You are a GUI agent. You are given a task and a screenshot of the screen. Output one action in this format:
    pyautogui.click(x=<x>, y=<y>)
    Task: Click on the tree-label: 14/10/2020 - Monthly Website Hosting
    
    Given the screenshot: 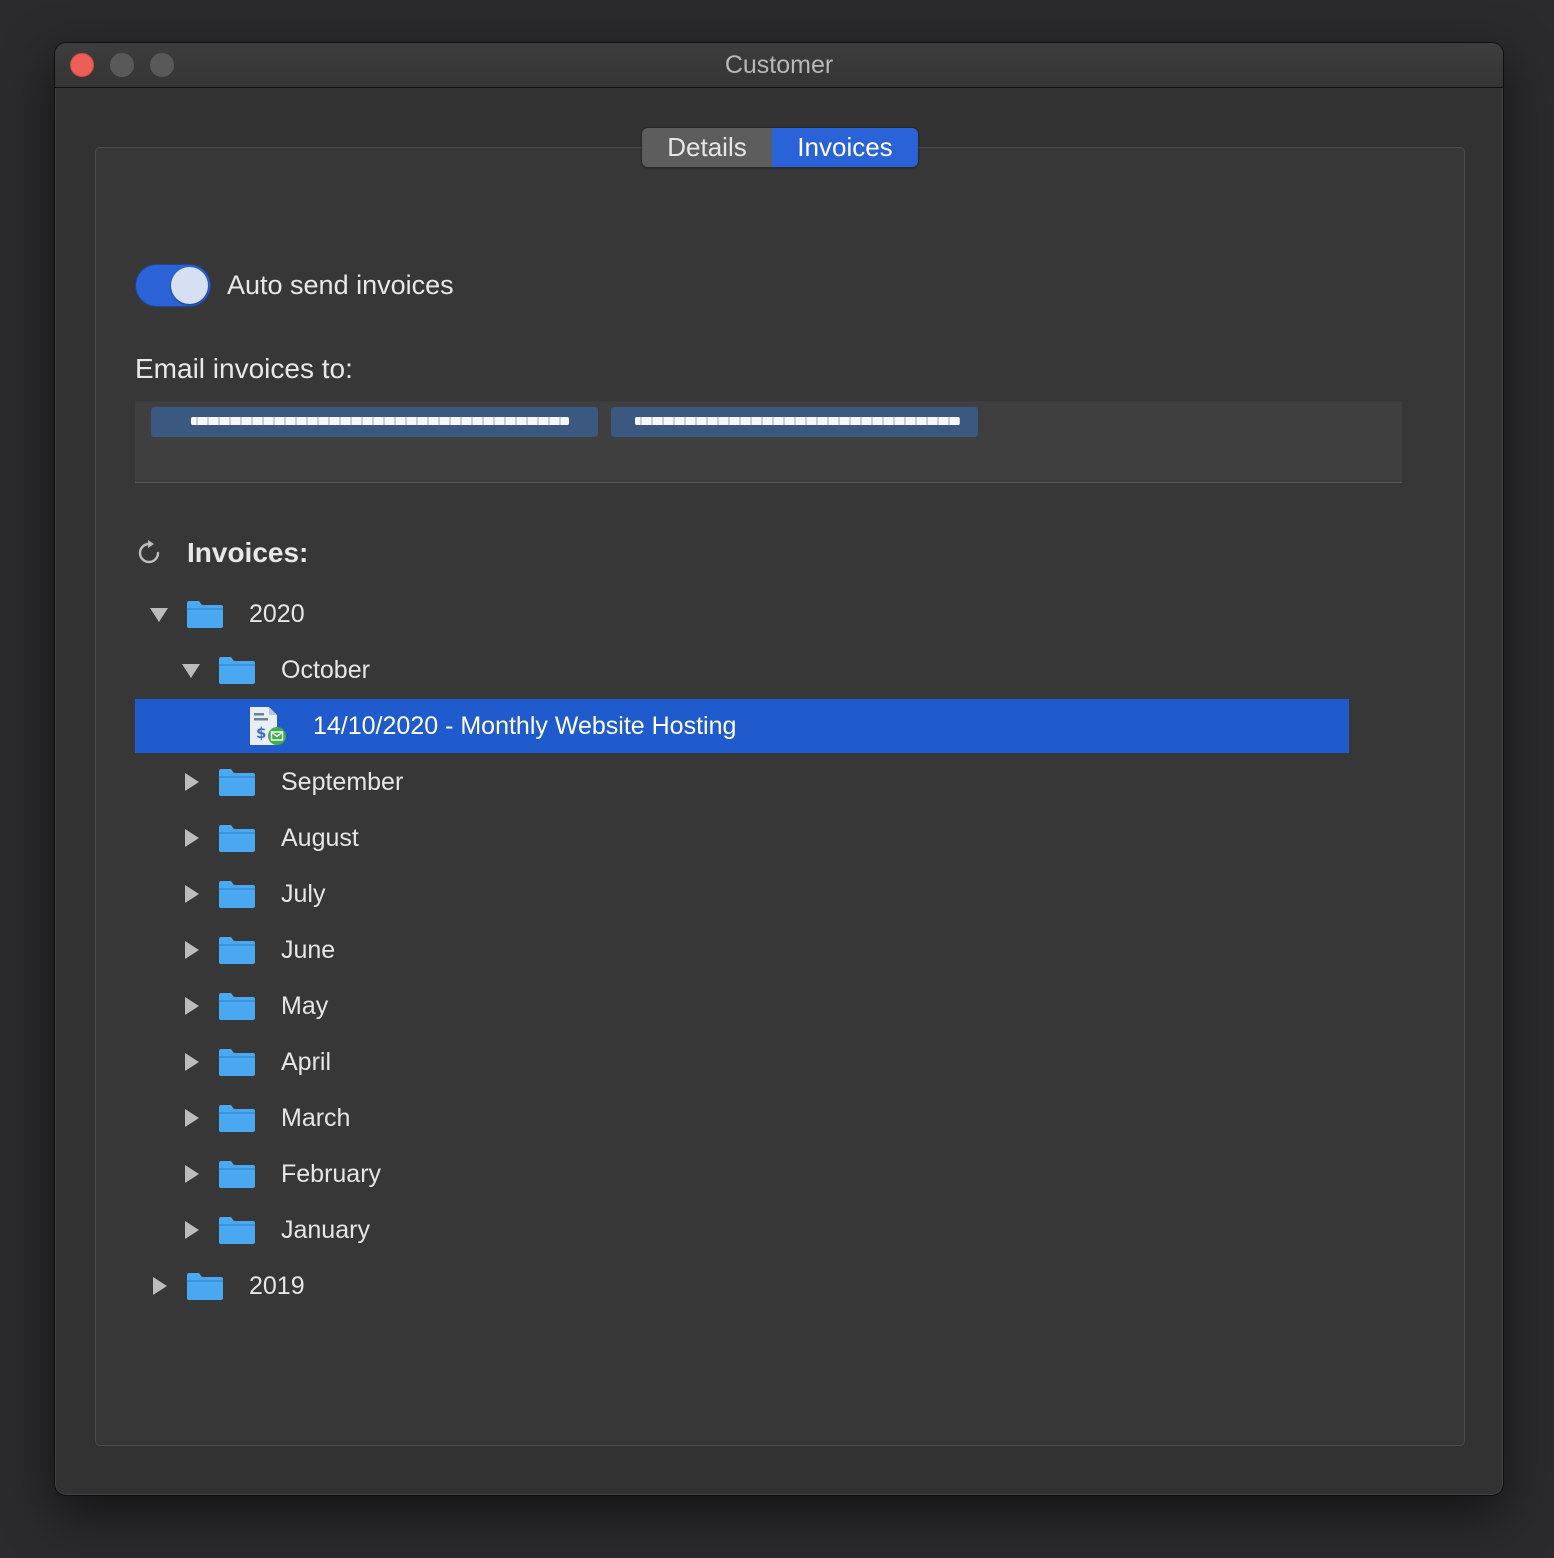 What is the action you would take?
    pyautogui.click(x=525, y=726)
    